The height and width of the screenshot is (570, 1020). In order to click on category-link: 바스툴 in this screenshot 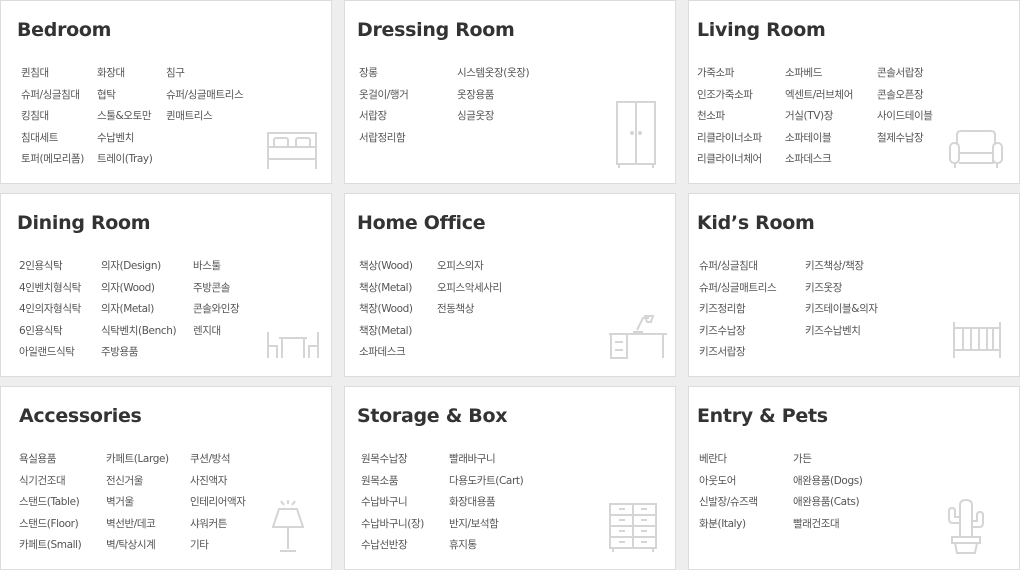, I will do `click(216, 267)`.